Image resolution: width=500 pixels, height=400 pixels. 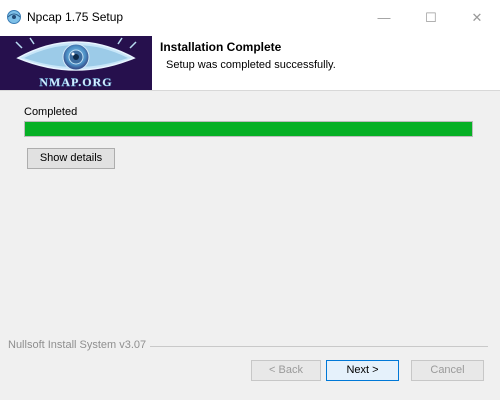 I want to click on back-button: < Back, so click(x=286, y=370).